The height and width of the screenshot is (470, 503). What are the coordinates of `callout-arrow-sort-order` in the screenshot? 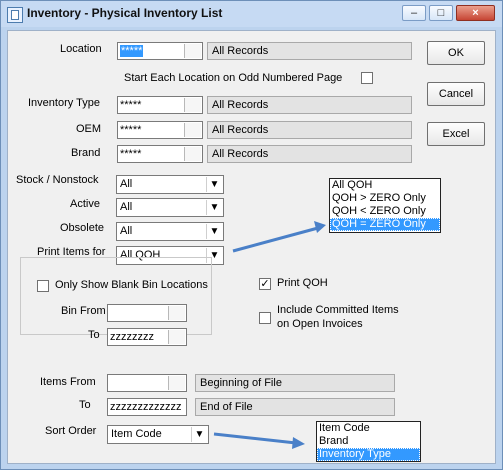 It's located at (259, 440).